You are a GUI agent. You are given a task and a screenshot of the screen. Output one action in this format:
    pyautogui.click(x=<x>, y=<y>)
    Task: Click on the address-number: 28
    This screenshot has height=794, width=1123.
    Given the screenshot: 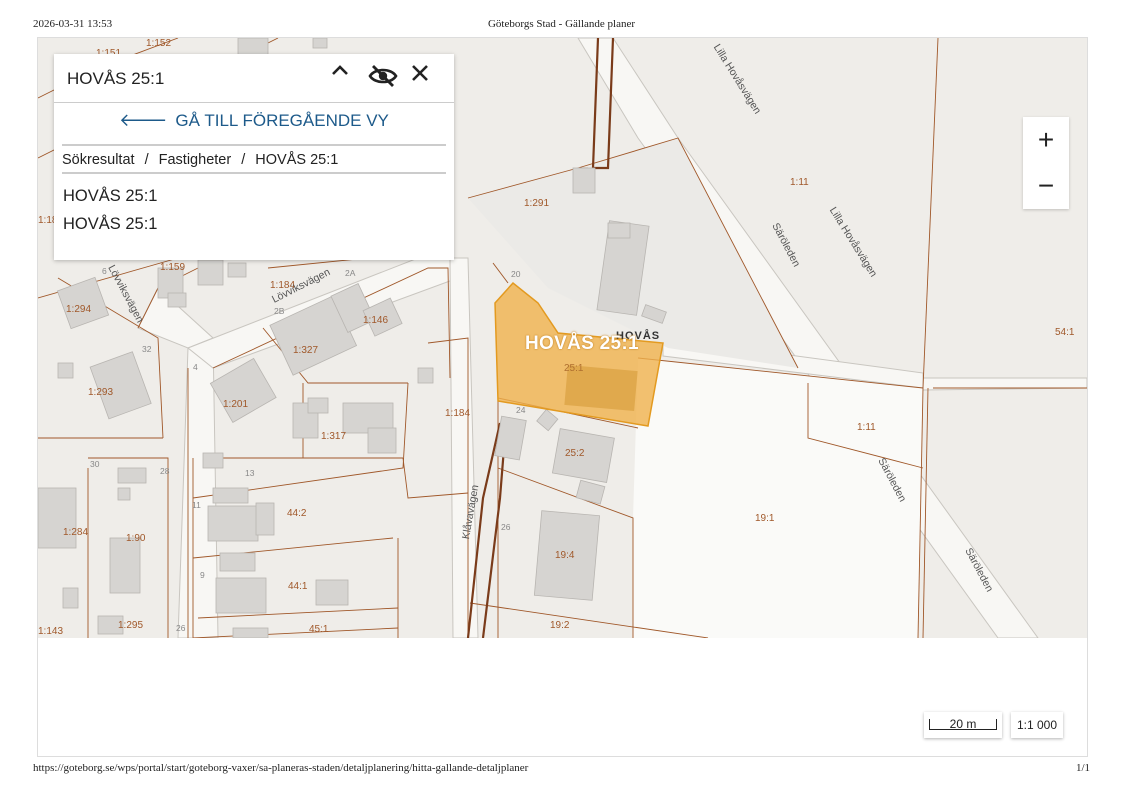 What is the action you would take?
    pyautogui.click(x=165, y=471)
    